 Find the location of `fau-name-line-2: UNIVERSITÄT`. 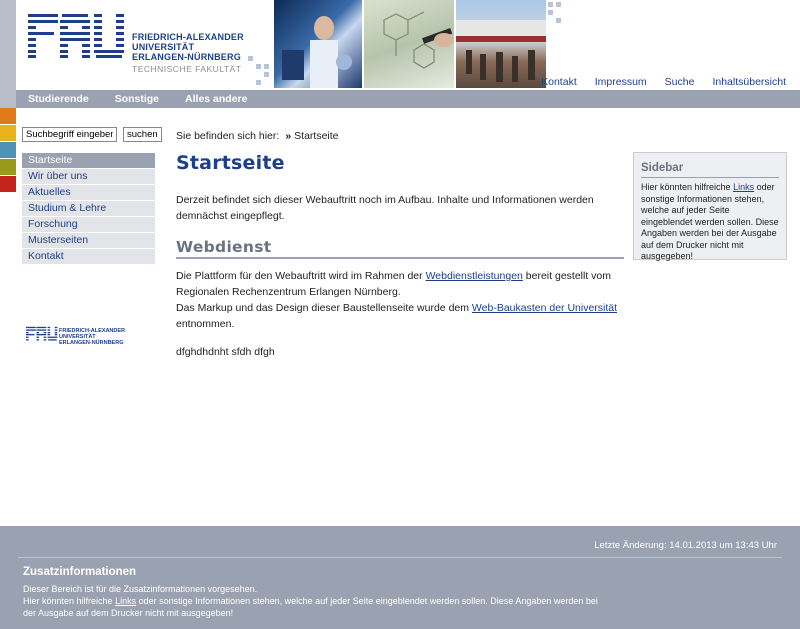

fau-name-line-2: UNIVERSITÄT is located at coordinates (163, 47).